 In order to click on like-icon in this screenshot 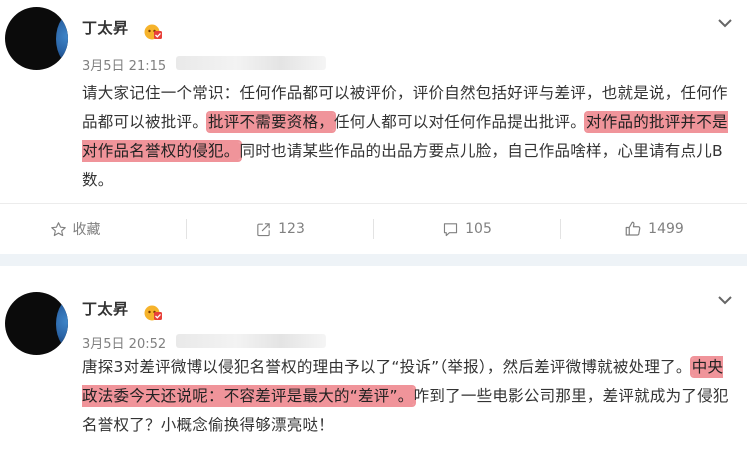, I will do `click(633, 228)`.